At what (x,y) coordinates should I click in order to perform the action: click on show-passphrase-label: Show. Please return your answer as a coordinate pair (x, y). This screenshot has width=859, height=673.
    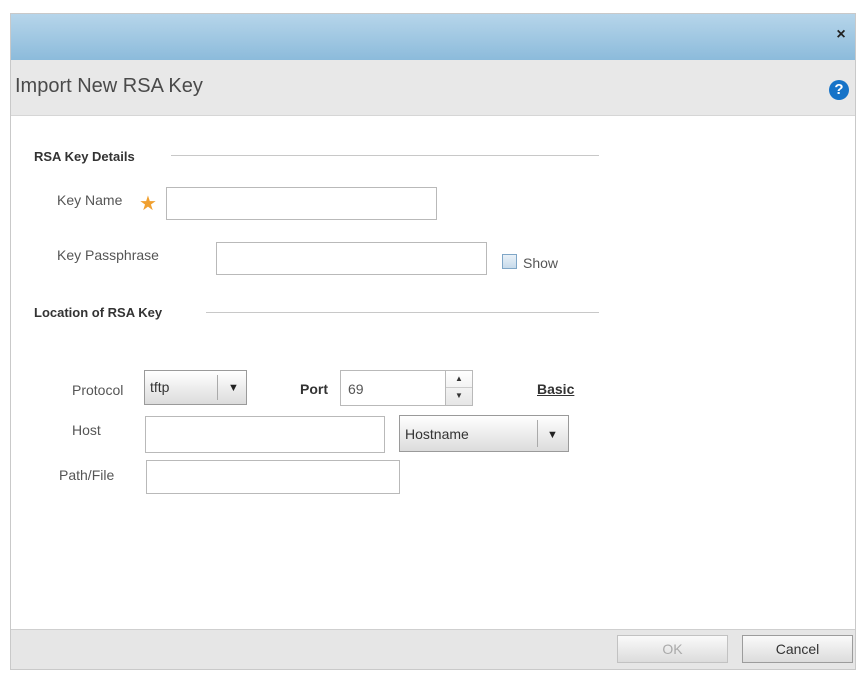
    Looking at the image, I should click on (541, 263).